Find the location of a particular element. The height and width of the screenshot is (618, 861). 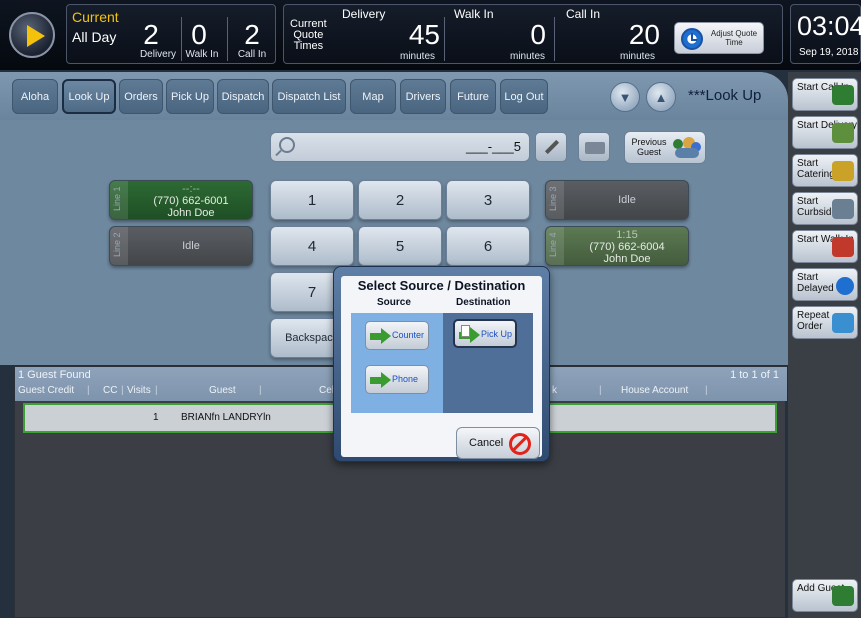

line-2-button: Line 2 Idle is located at coordinates (181, 246).